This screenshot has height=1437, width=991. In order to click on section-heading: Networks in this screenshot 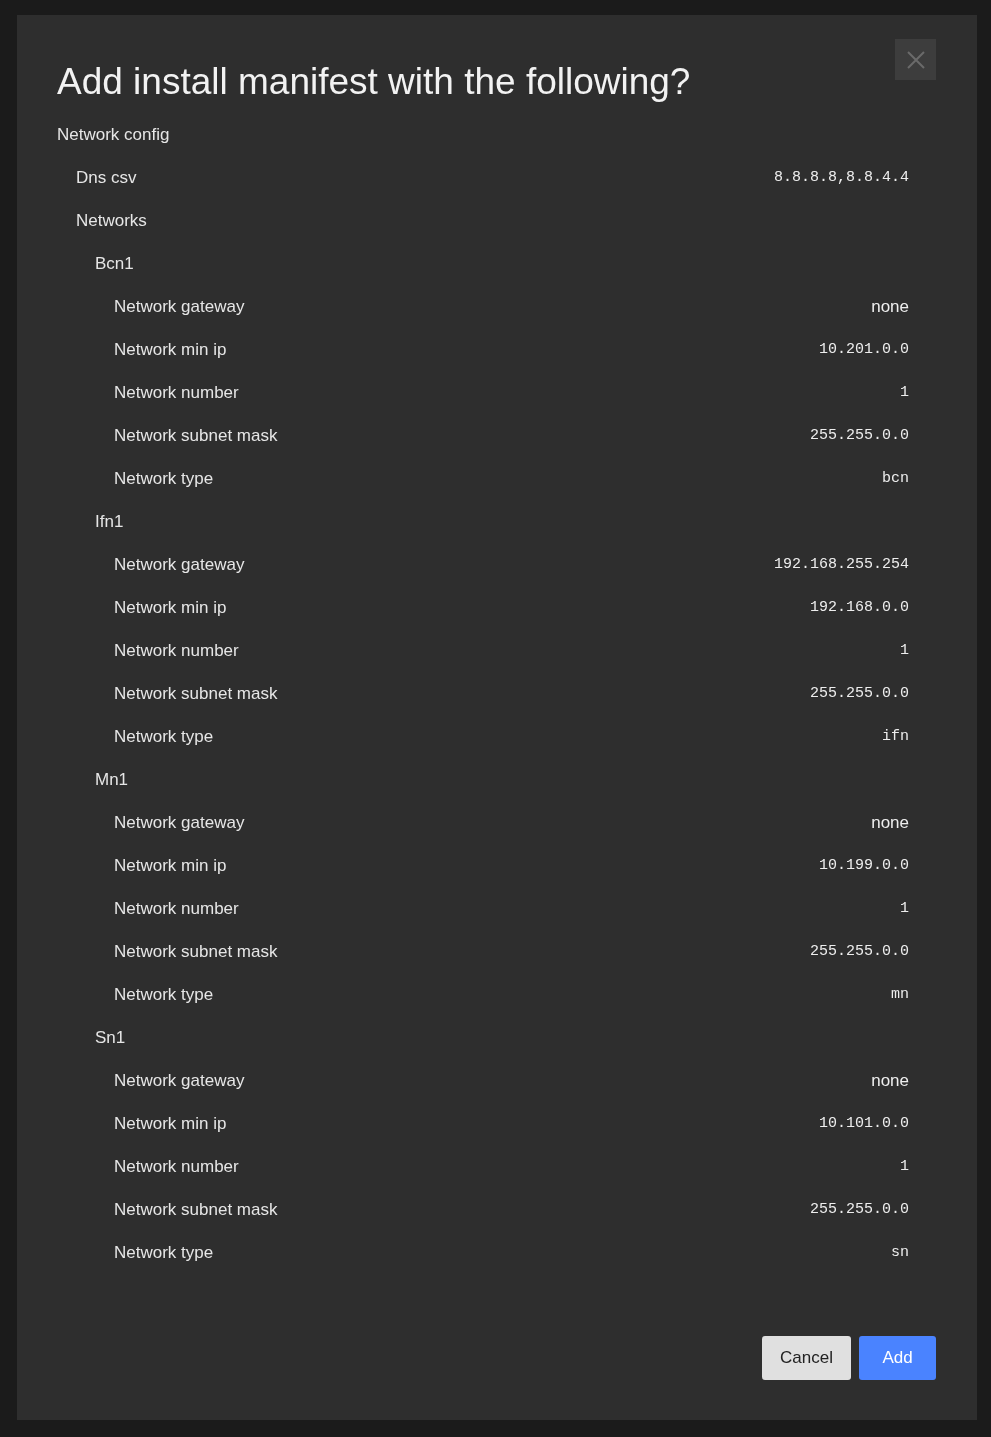, I will do `click(111, 220)`.